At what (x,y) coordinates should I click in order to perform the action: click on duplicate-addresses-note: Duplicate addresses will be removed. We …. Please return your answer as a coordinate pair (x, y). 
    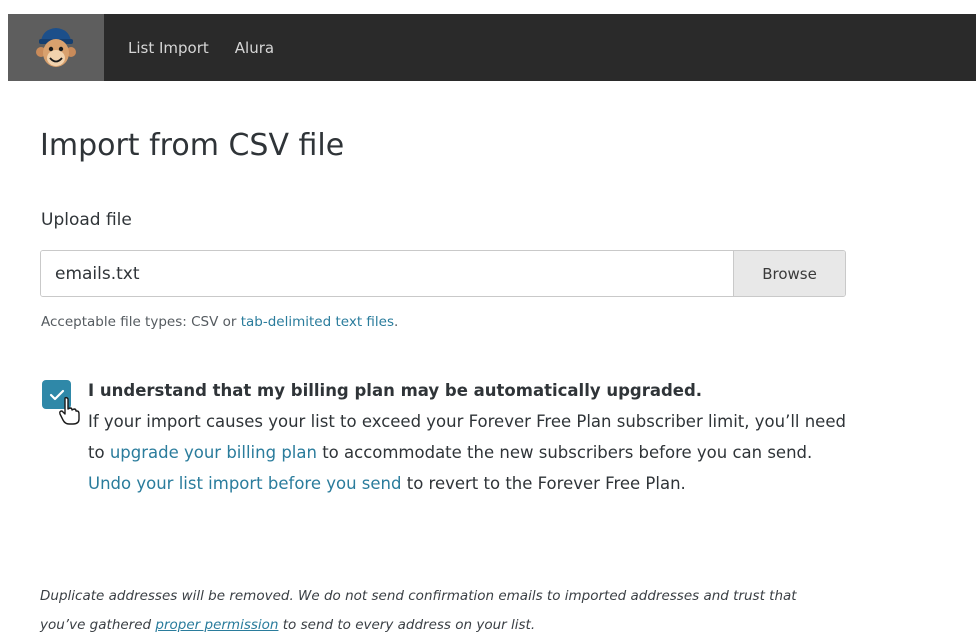
    Looking at the image, I should click on (440, 611).